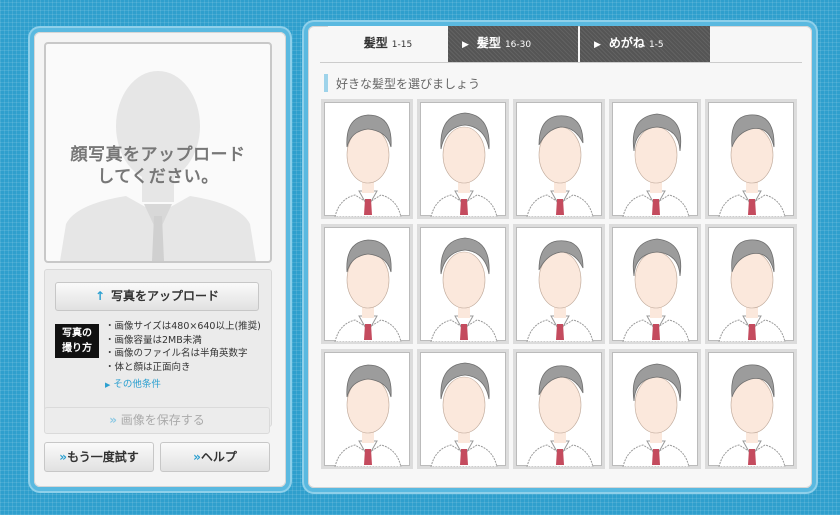 This screenshot has height=515, width=840. What do you see at coordinates (626, 43) in the screenshot?
I see `tab-label: めがね` at bounding box center [626, 43].